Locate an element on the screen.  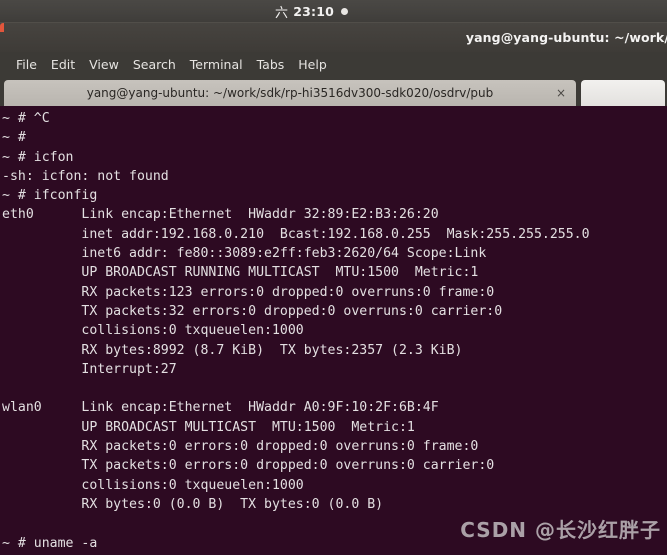
terminal-line: Interrupt:27 is located at coordinates (89, 369).